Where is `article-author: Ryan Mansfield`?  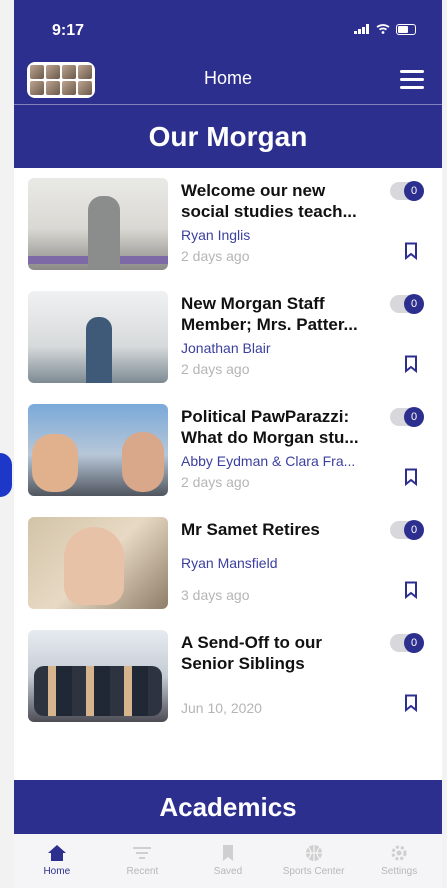 article-author: Ryan Mansfield is located at coordinates (229, 563).